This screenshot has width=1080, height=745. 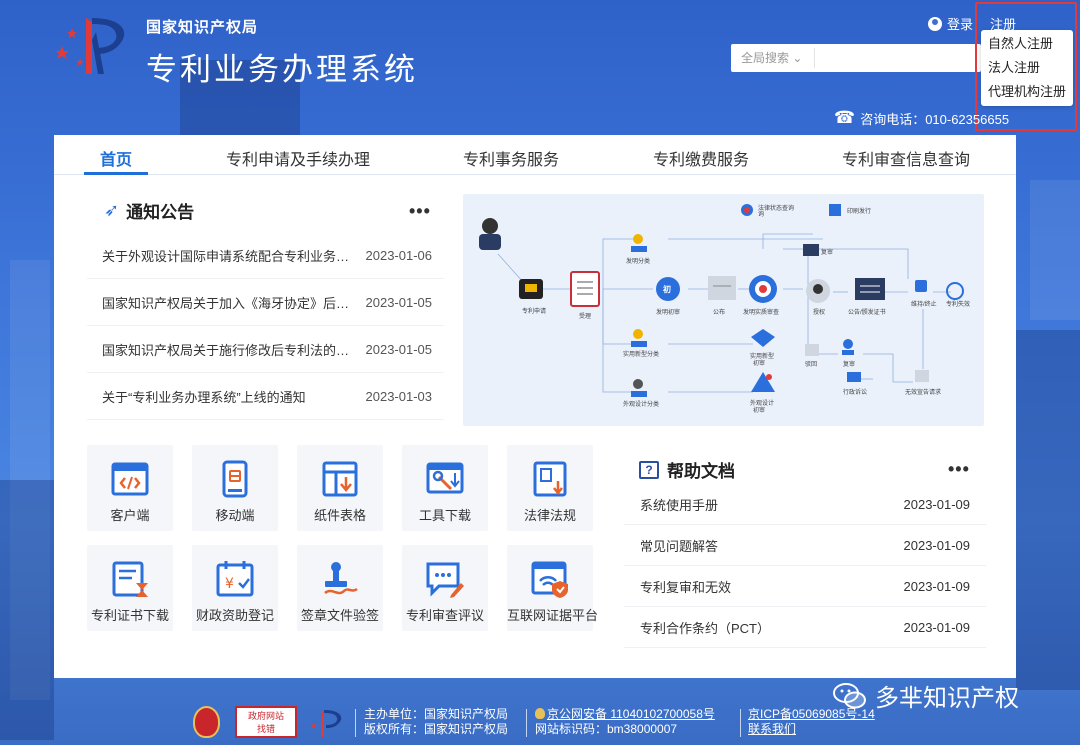 What do you see at coordinates (231, 256) in the screenshot?
I see `notice-item-title: 关于外观设计国际申请系统配合专利业务办理系统上线的通知` at bounding box center [231, 256].